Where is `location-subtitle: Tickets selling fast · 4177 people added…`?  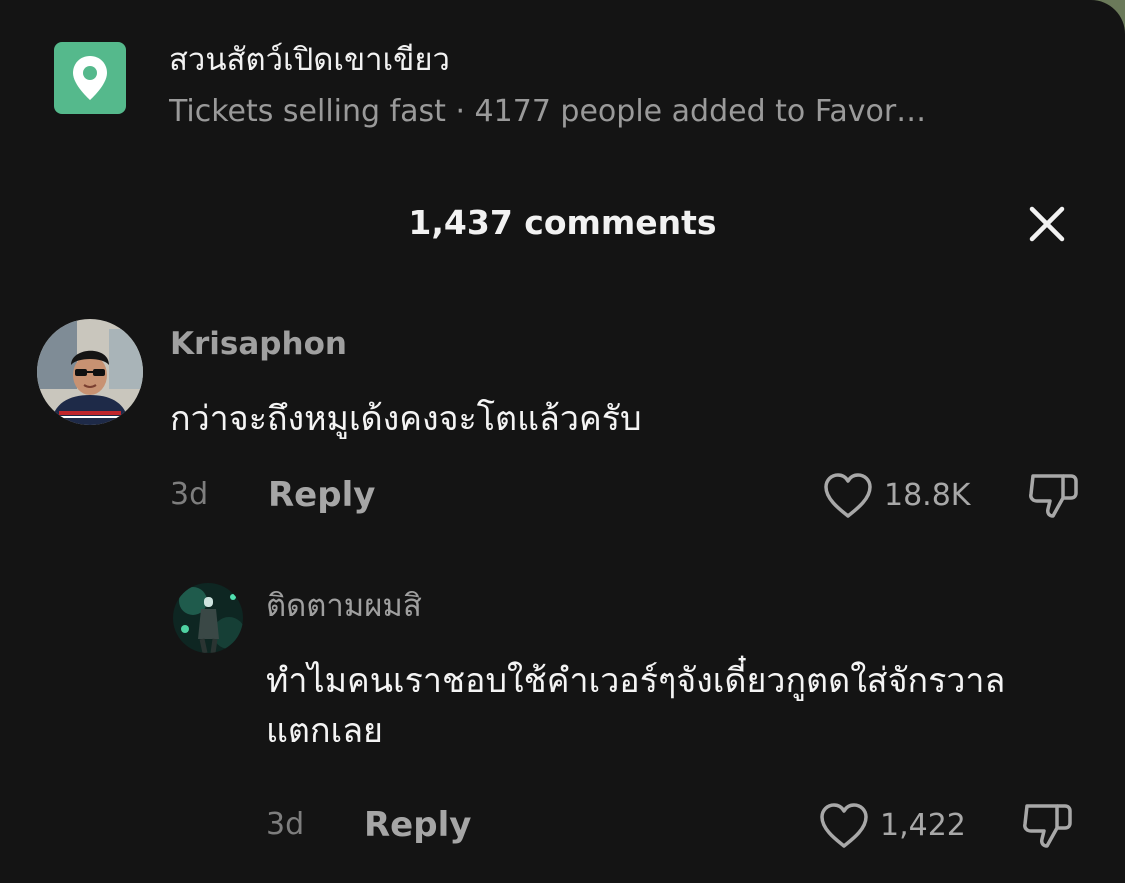
location-subtitle: Tickets selling fast · 4177 people added… is located at coordinates (548, 111).